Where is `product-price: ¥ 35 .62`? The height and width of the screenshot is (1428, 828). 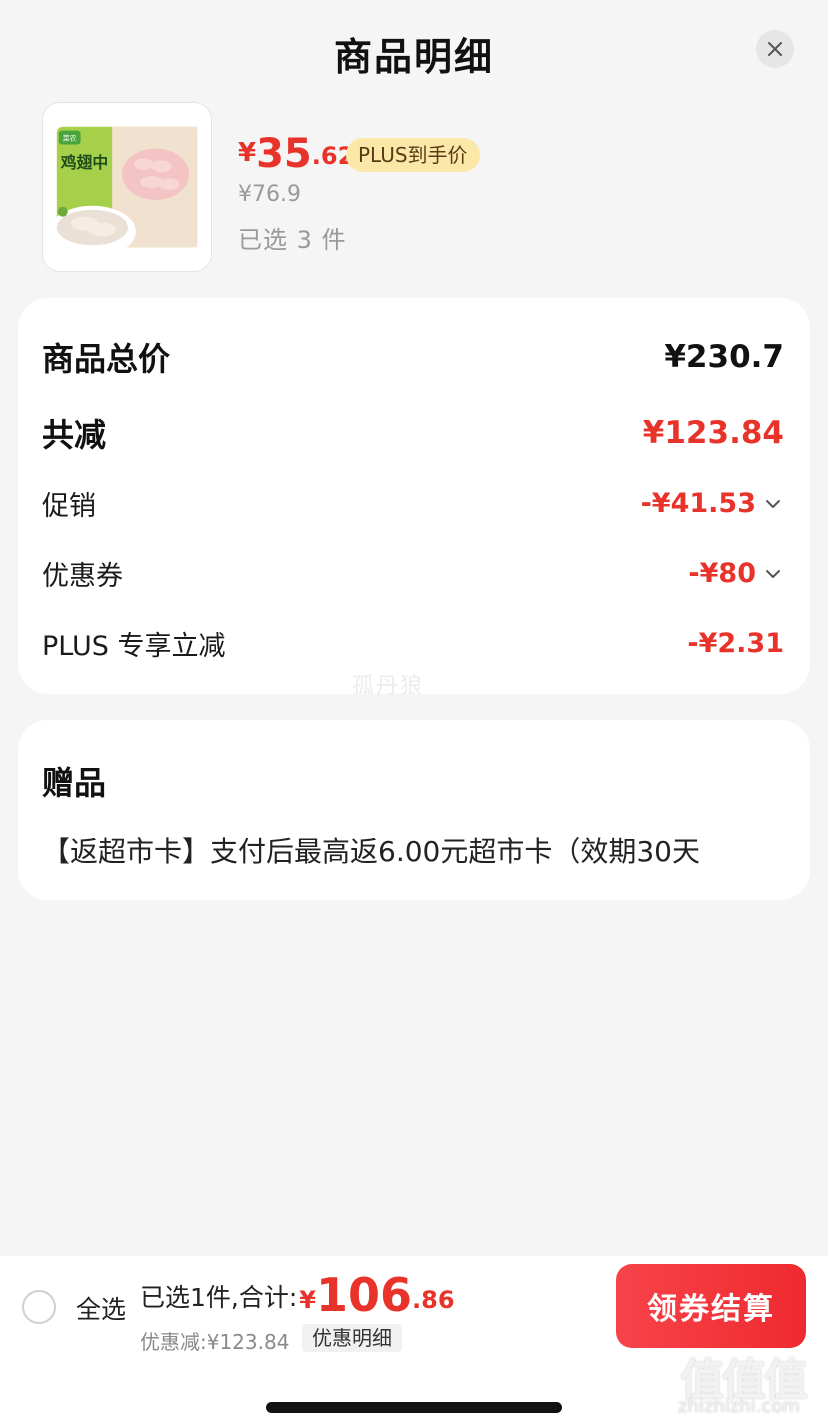 product-price: ¥ 35 .62 is located at coordinates (296, 152).